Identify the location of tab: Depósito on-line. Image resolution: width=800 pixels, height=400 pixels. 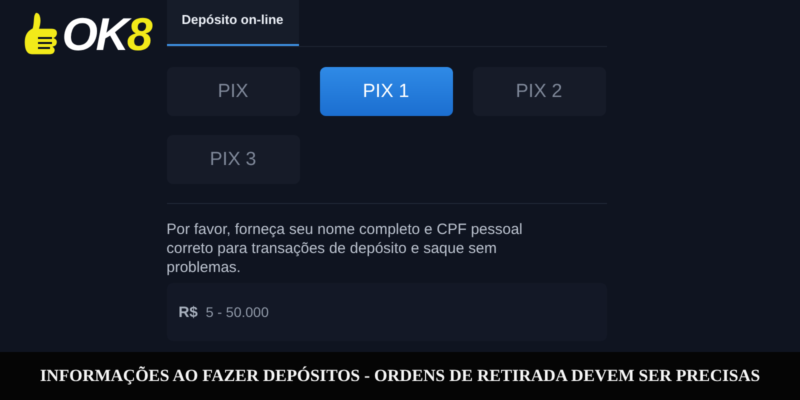
(232, 23).